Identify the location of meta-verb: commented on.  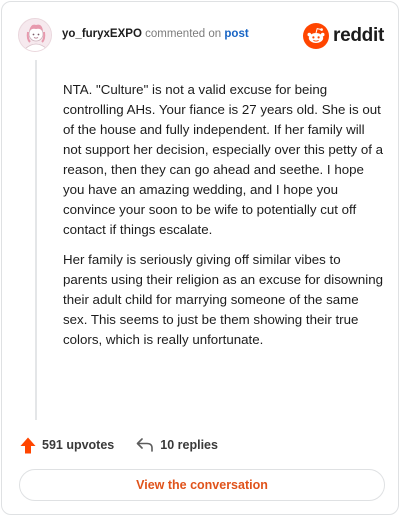
(183, 34).